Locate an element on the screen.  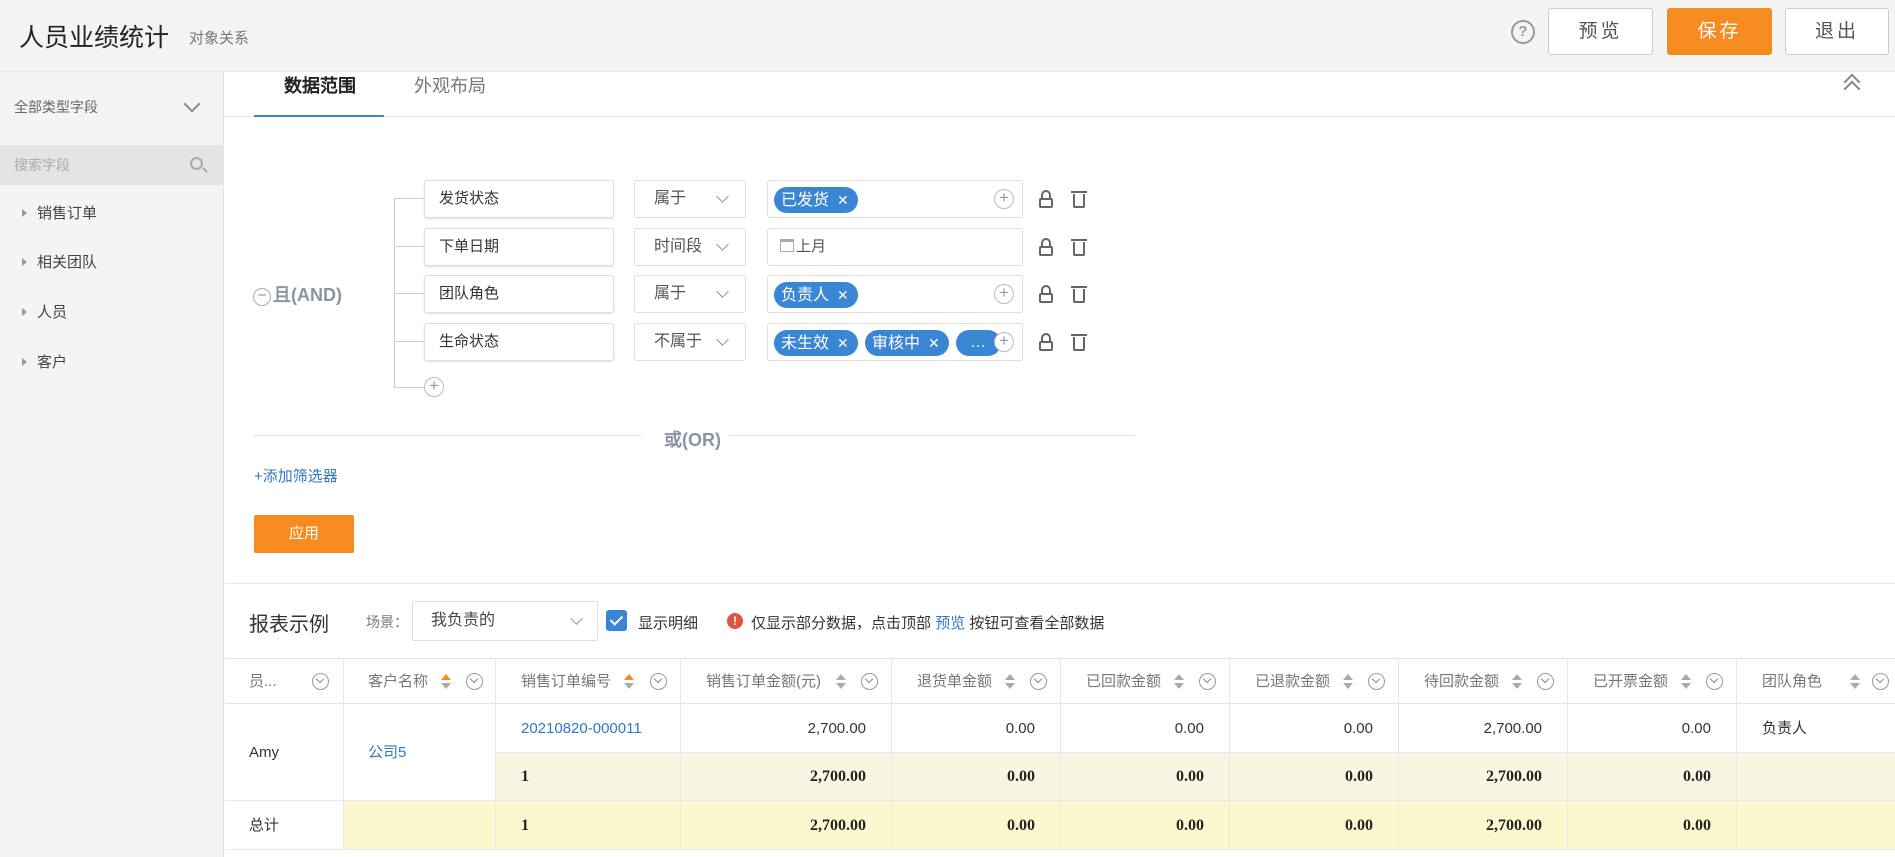
filter-field-lifecycle-status: 生命状态 is located at coordinates (519, 342).